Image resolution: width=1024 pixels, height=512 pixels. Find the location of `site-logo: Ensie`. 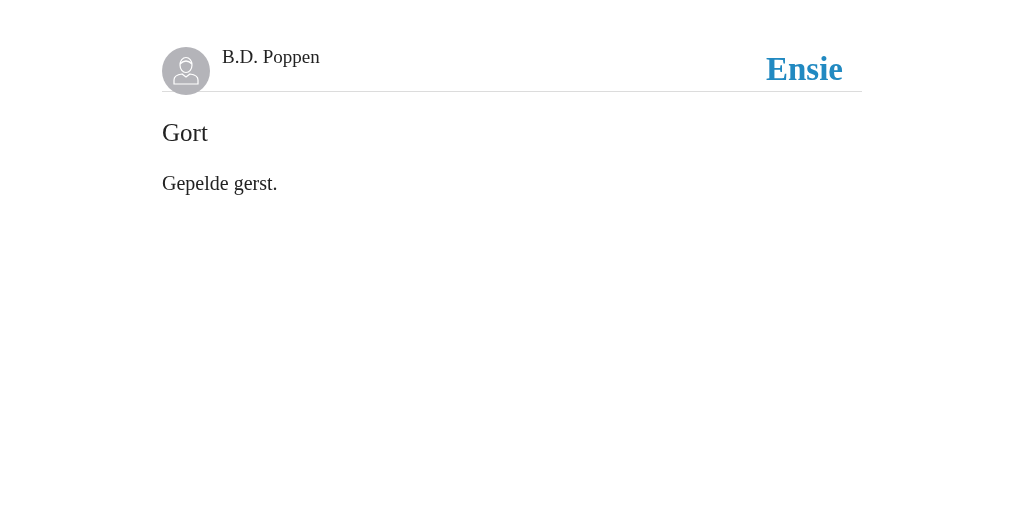

site-logo: Ensie is located at coordinates (804, 69).